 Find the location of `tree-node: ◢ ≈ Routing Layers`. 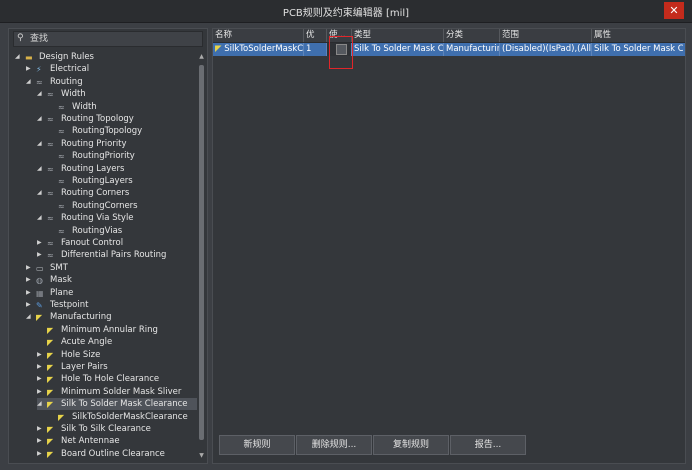

tree-node: ◢ ≈ Routing Layers is located at coordinates (117, 169).